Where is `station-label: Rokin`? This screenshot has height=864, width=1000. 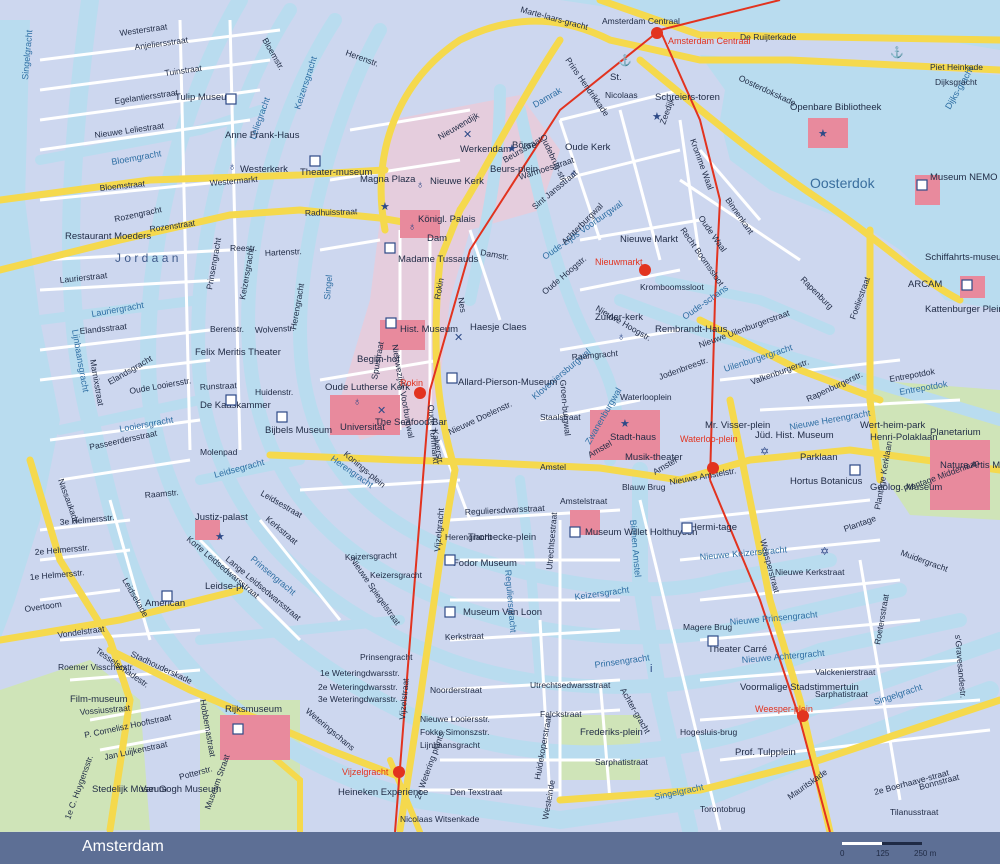 station-label: Rokin is located at coordinates (411, 383).